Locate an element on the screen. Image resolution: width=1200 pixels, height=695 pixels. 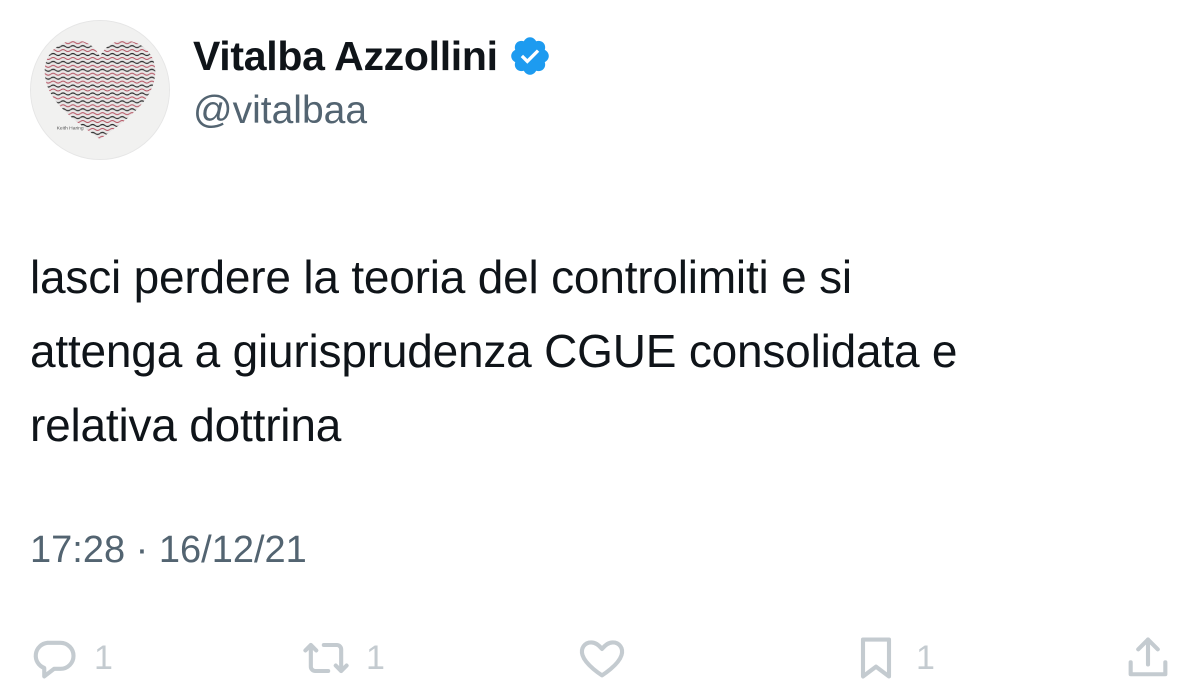
reply-count: 1 is located at coordinates (103, 657).